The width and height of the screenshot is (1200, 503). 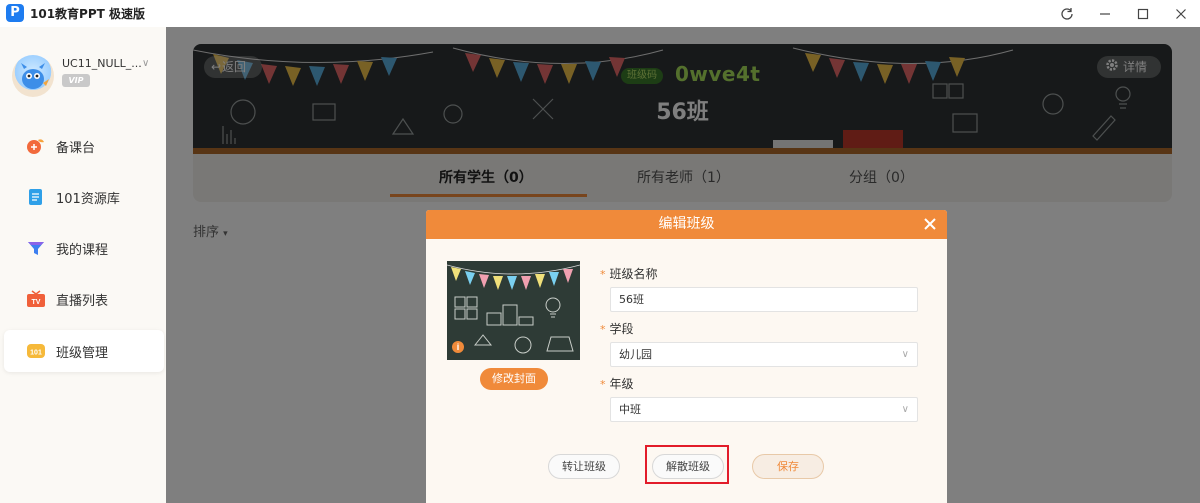 I want to click on sidebar-item-class-management: 101 班级管理, so click(x=84, y=351).